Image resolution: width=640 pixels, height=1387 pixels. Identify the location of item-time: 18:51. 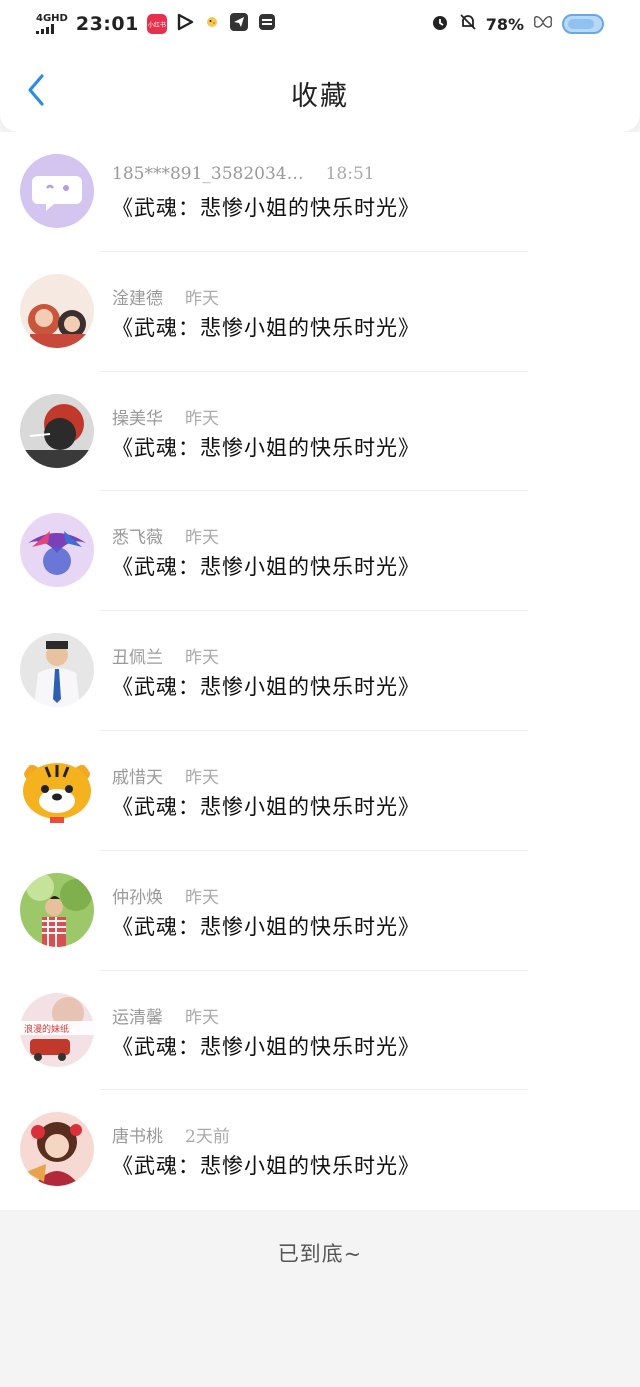
(350, 174).